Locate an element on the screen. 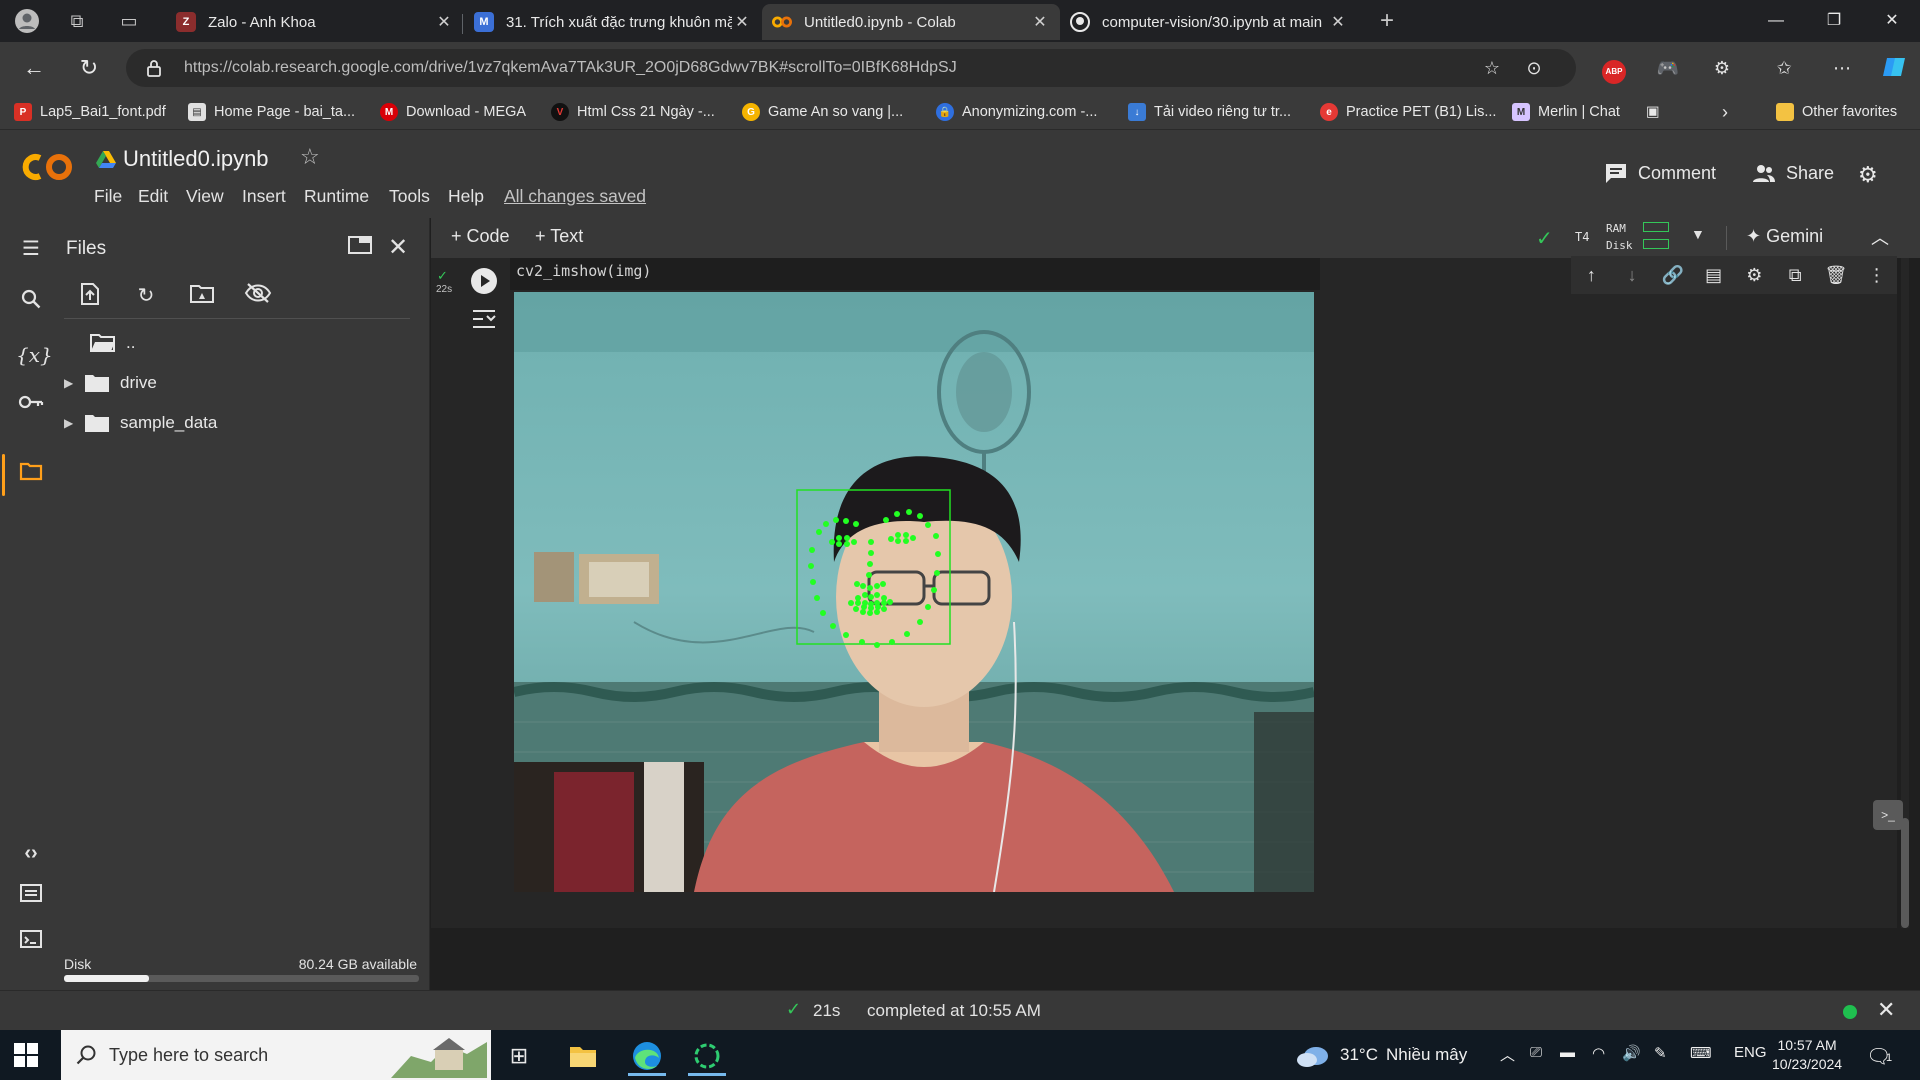 The width and height of the screenshot is (1920, 1080). search-icon is located at coordinates (31, 303).